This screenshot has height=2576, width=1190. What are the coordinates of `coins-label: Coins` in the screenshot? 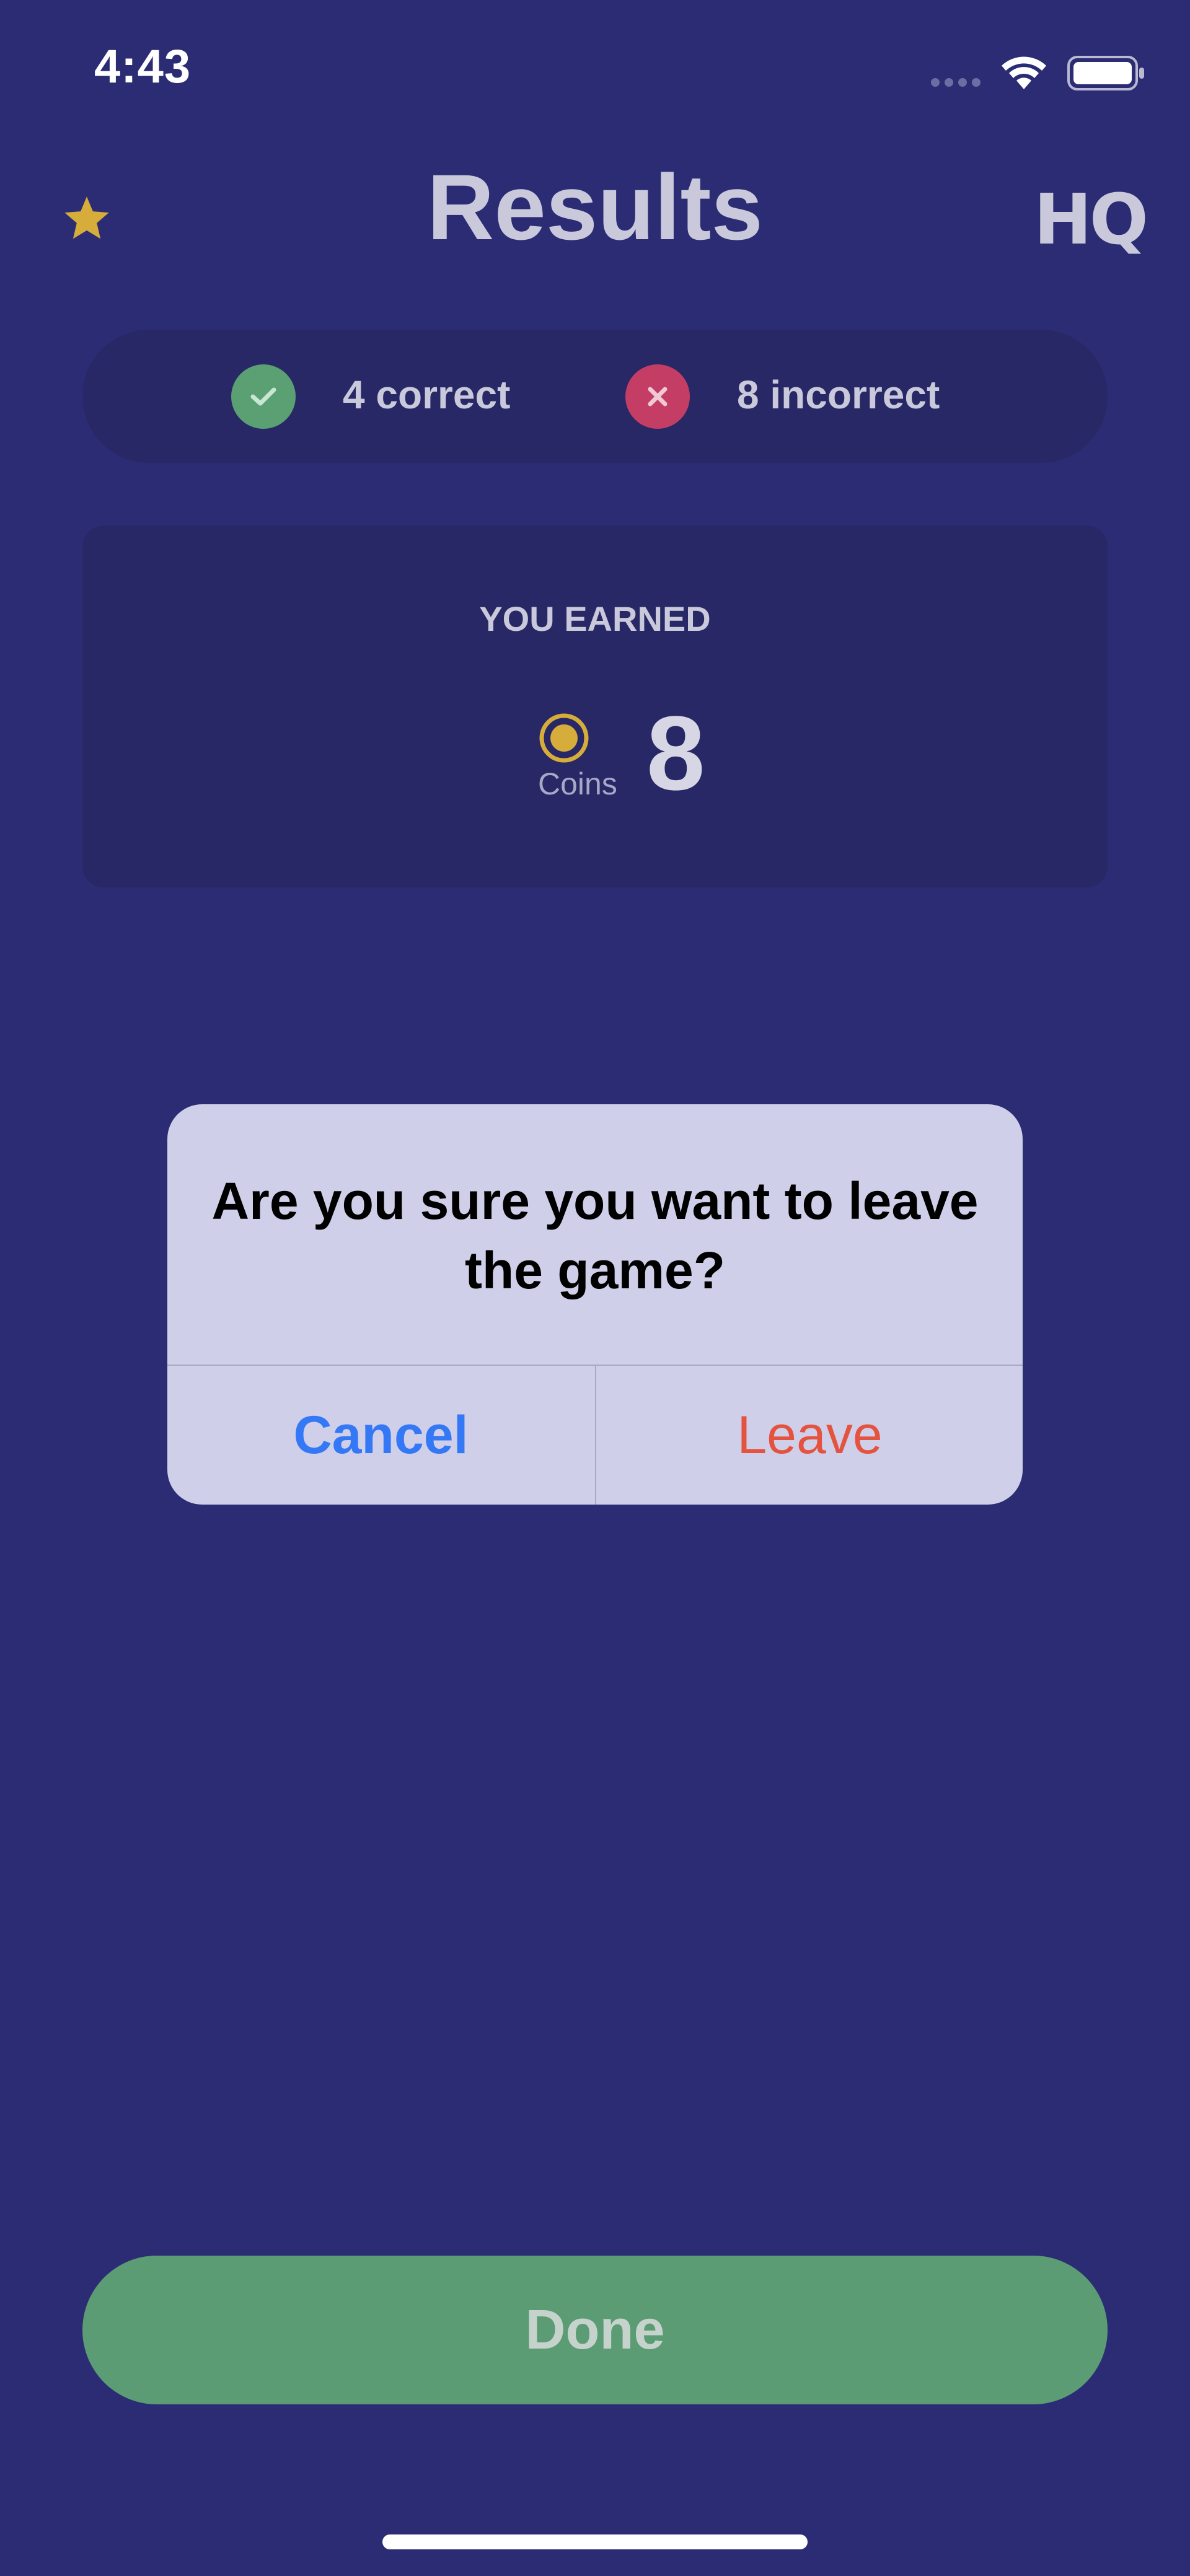 It's located at (577, 784).